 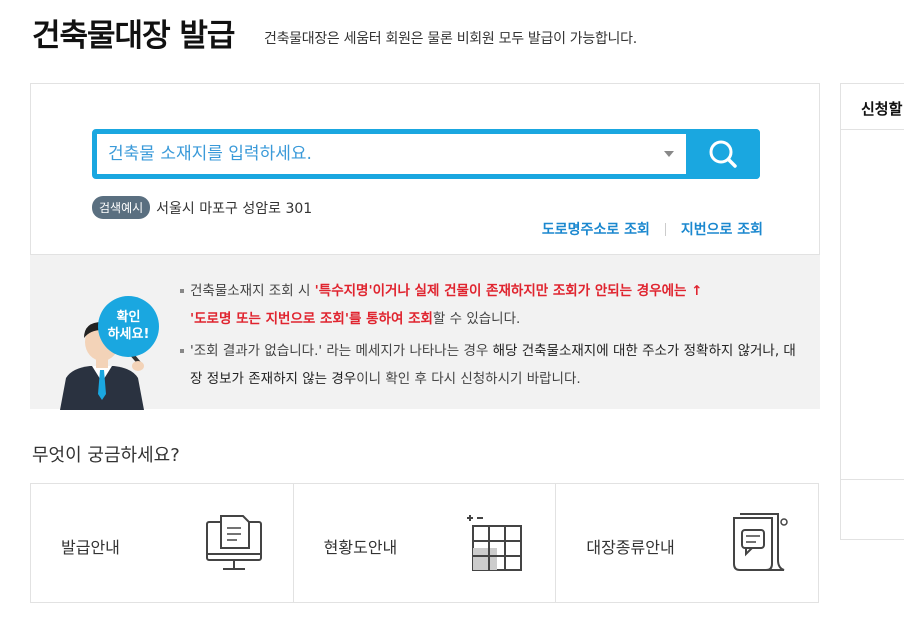 I want to click on check-bubble: 확인 하세요!, so click(x=128, y=326).